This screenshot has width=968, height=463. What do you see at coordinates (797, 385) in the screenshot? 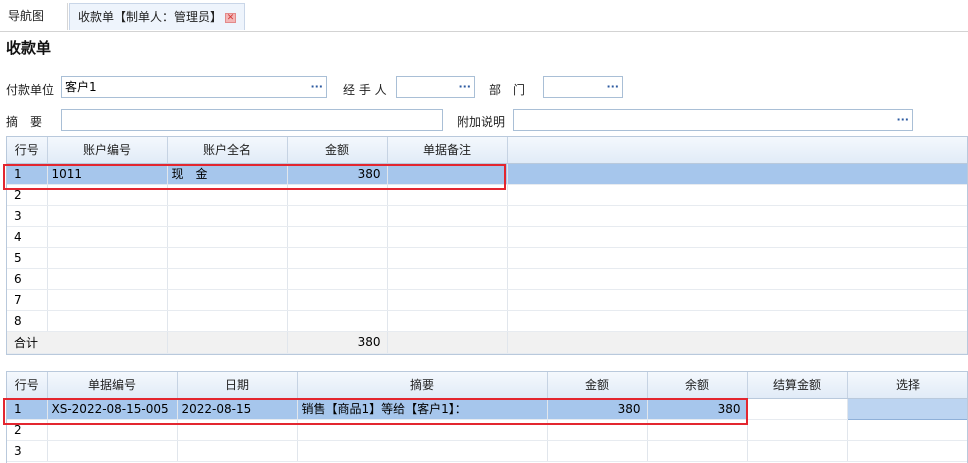
I see `column-header-settle-amount: 结算金额` at bounding box center [797, 385].